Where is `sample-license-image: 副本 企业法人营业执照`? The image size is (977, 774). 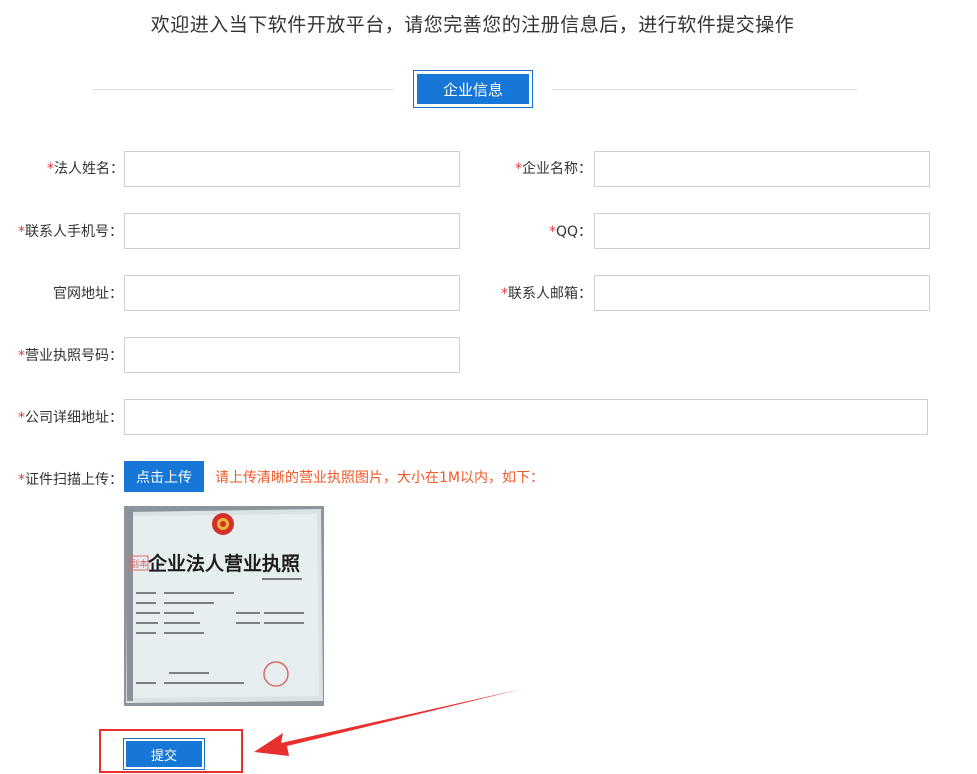 sample-license-image: 副本 企业法人营业执照 is located at coordinates (224, 606).